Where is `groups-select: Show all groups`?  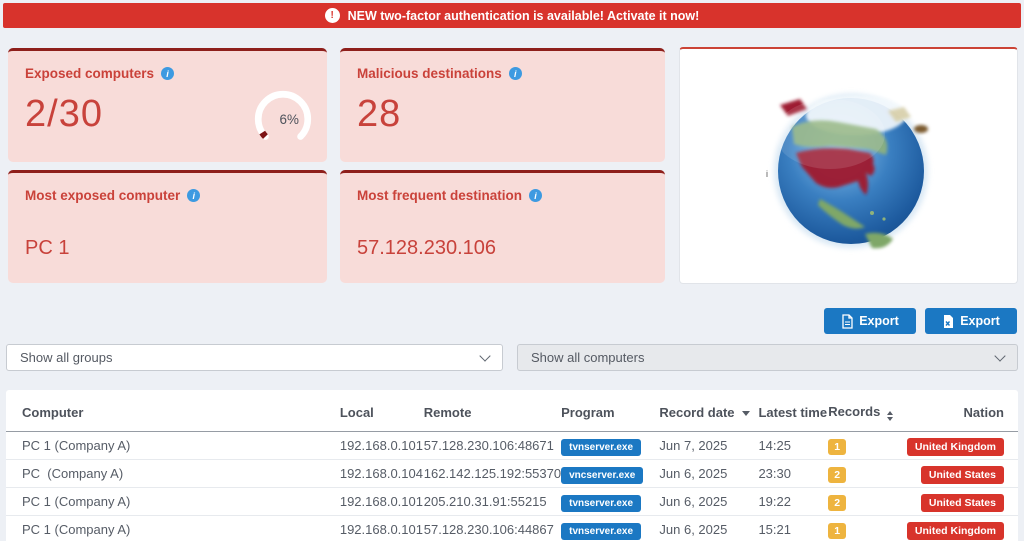 groups-select: Show all groups is located at coordinates (254, 357).